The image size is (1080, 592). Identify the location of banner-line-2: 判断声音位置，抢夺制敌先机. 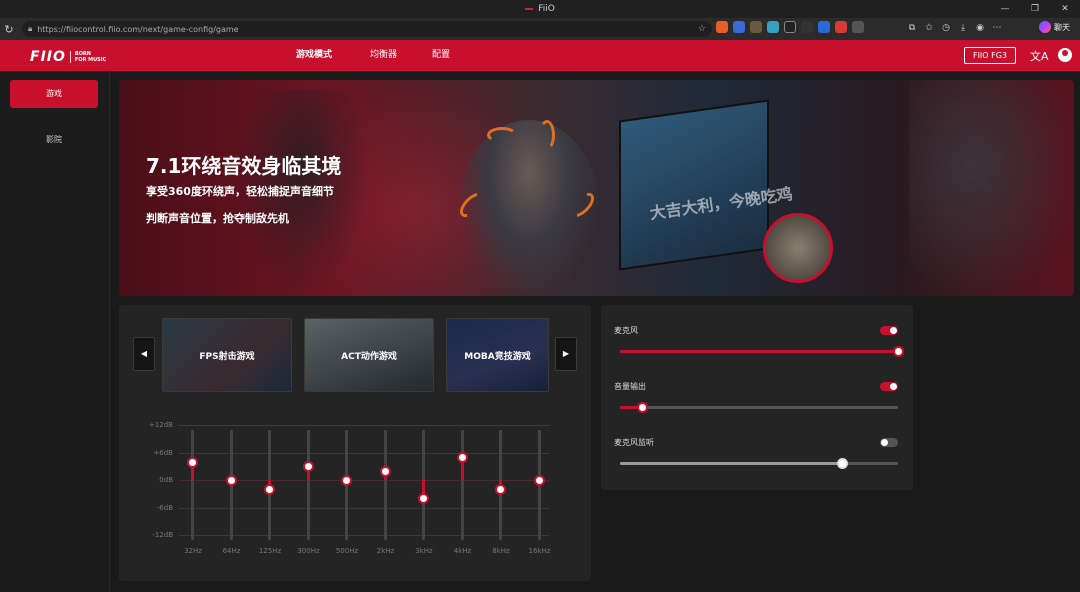
(217, 218).